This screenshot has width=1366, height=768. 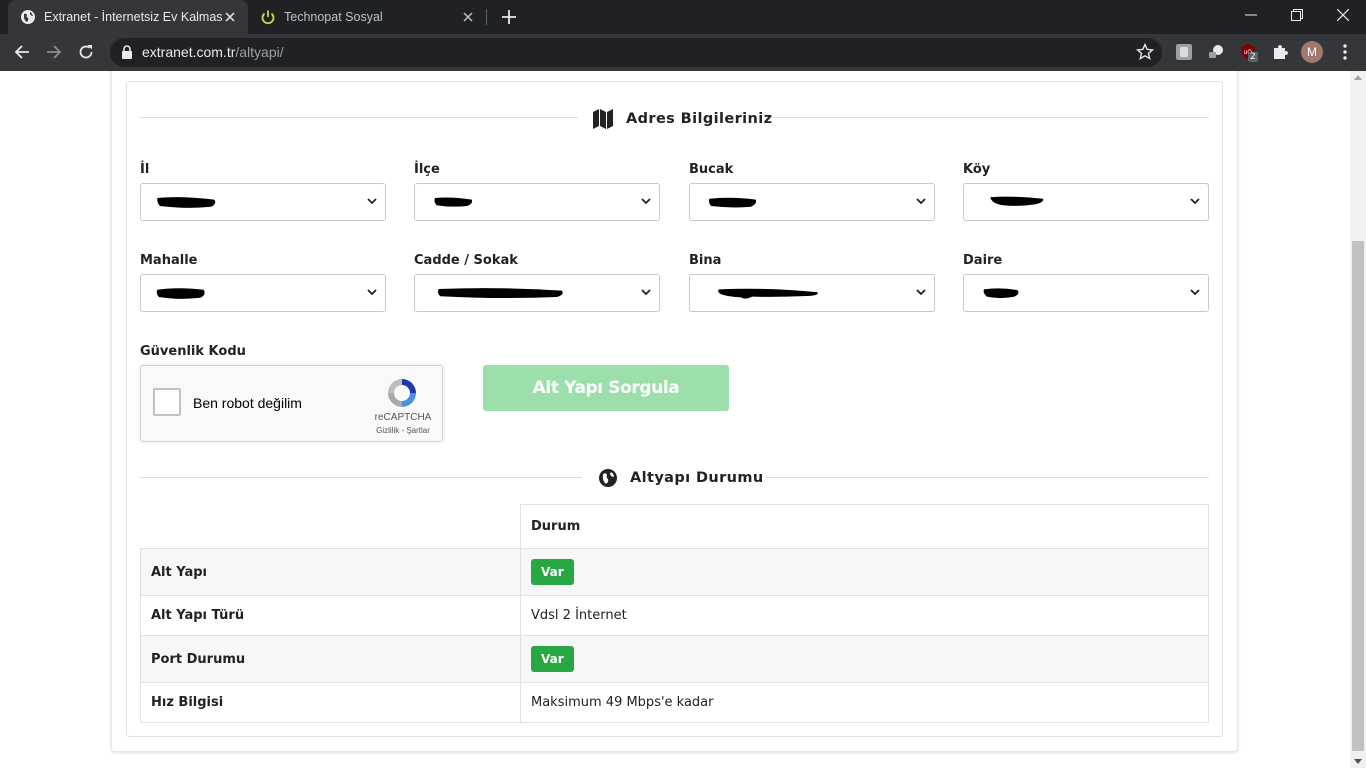 I want to click on tab-title: Technopat Sosyal, so click(x=333, y=17).